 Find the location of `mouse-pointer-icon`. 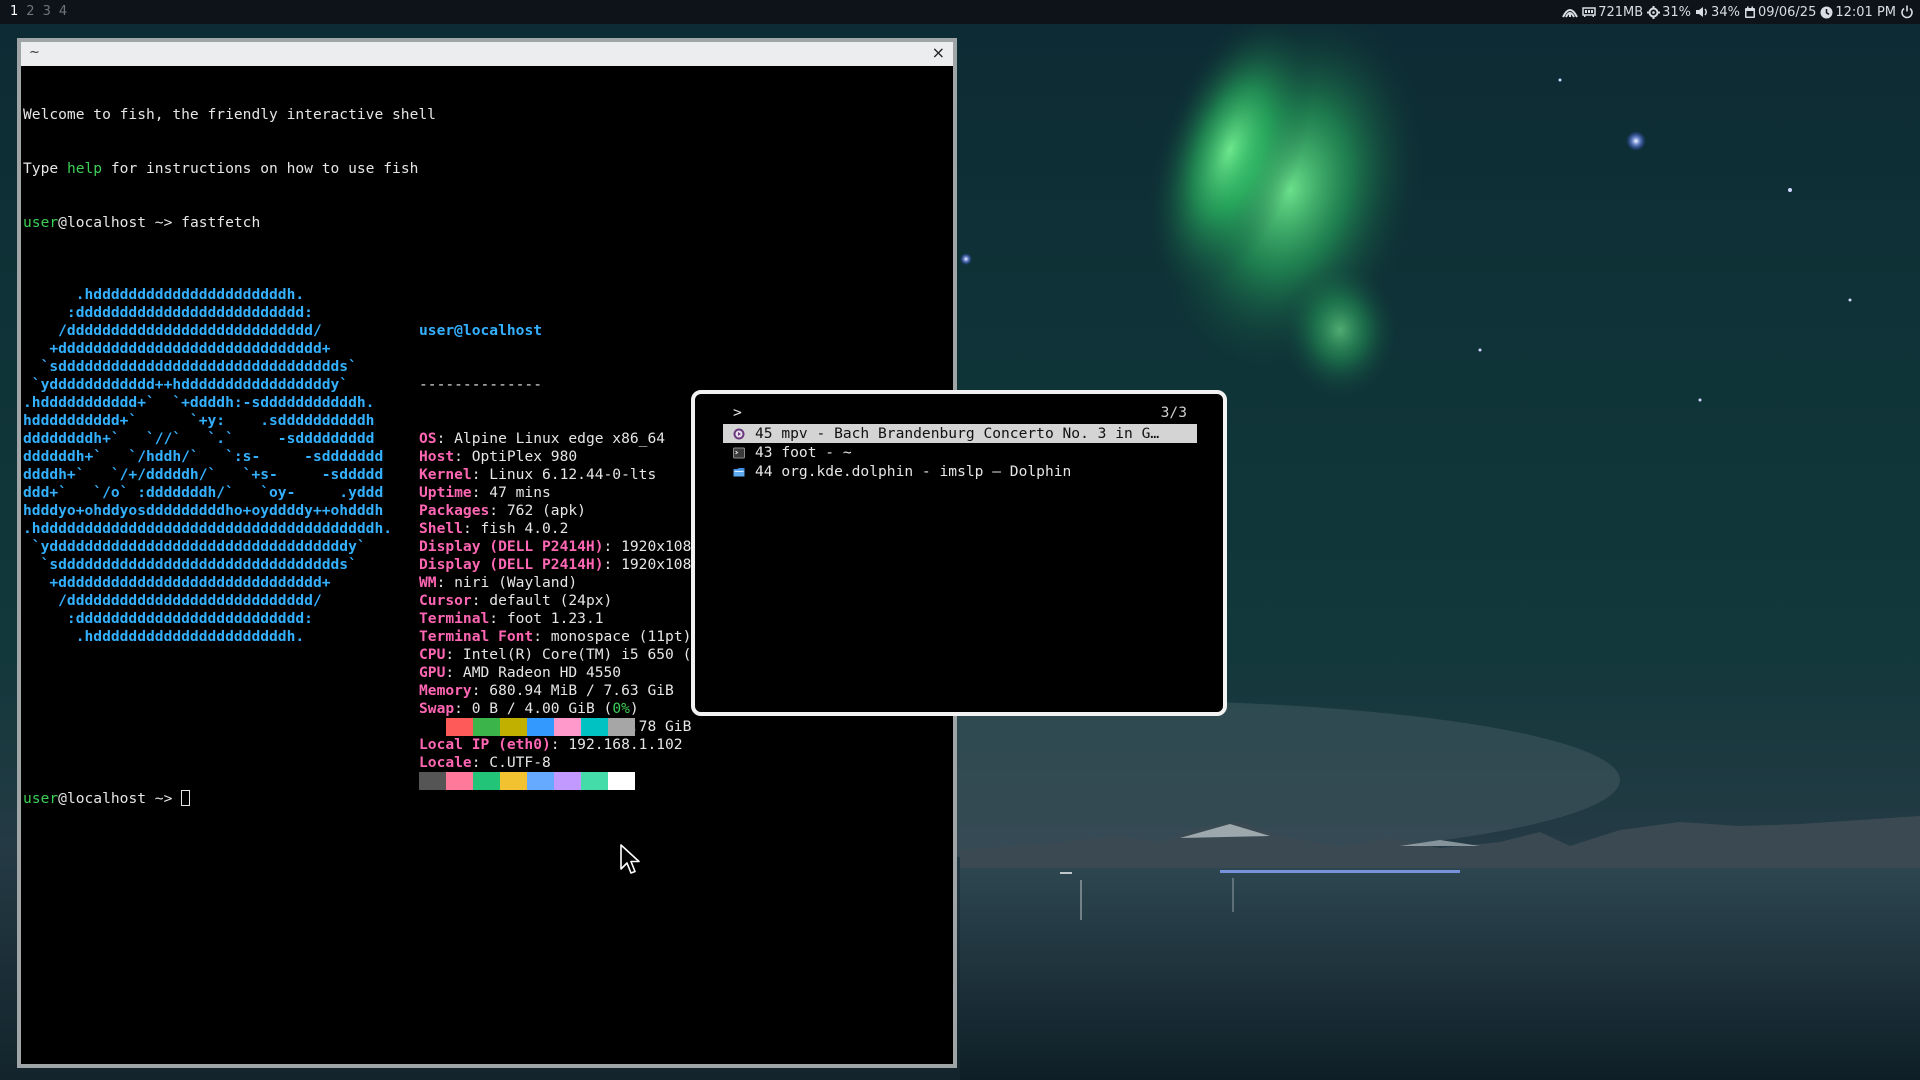

mouse-pointer-icon is located at coordinates (630, 859).